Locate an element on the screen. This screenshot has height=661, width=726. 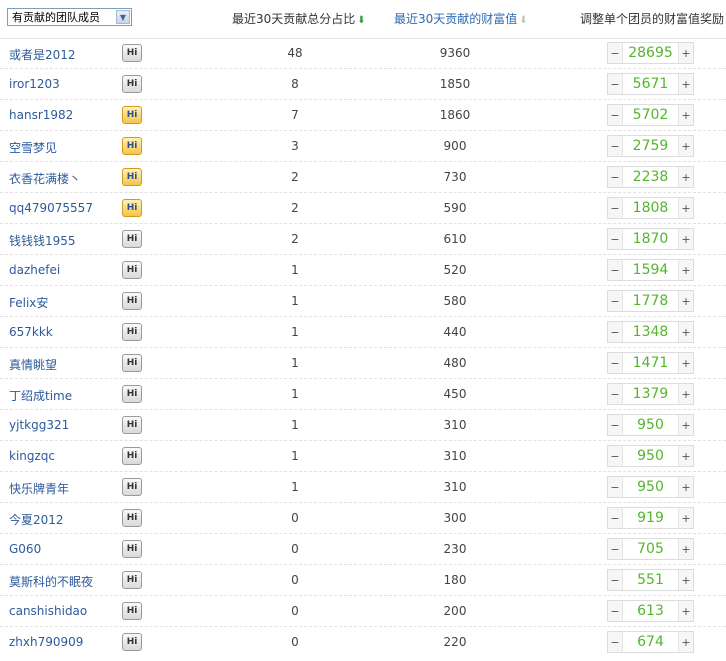
reward-input: 2759 is located at coordinates (650, 146).